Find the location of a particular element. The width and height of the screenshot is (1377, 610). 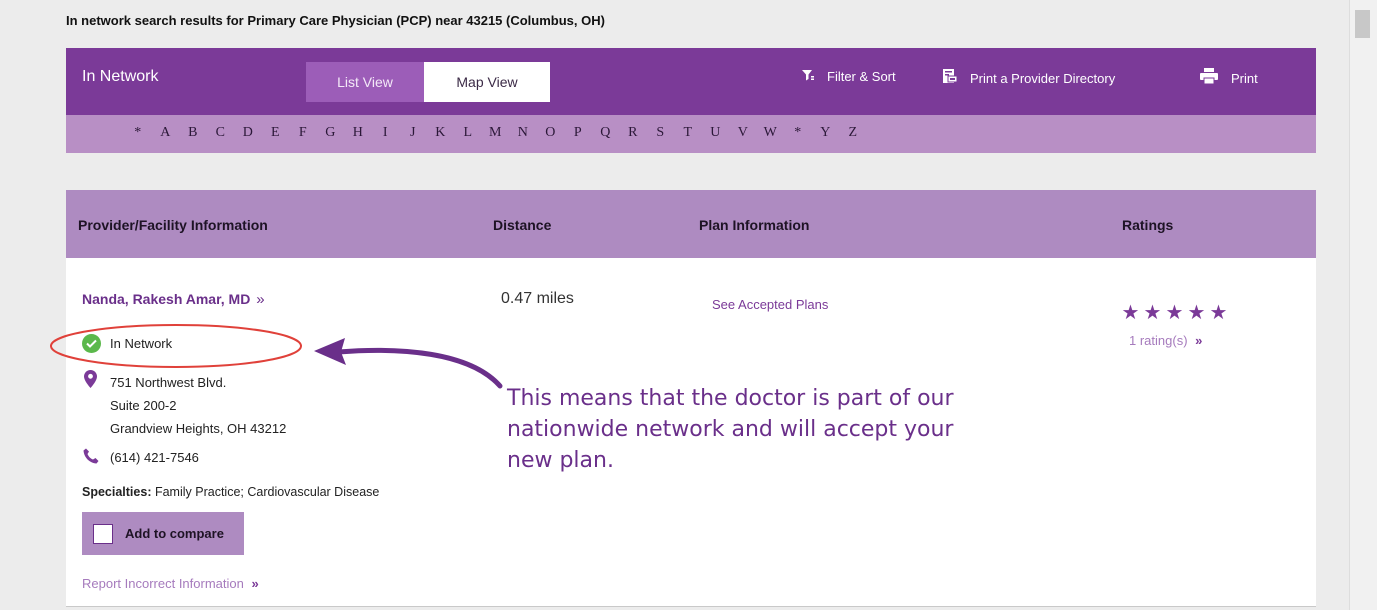

rating-count: 1 rating(s) is located at coordinates (1158, 340).